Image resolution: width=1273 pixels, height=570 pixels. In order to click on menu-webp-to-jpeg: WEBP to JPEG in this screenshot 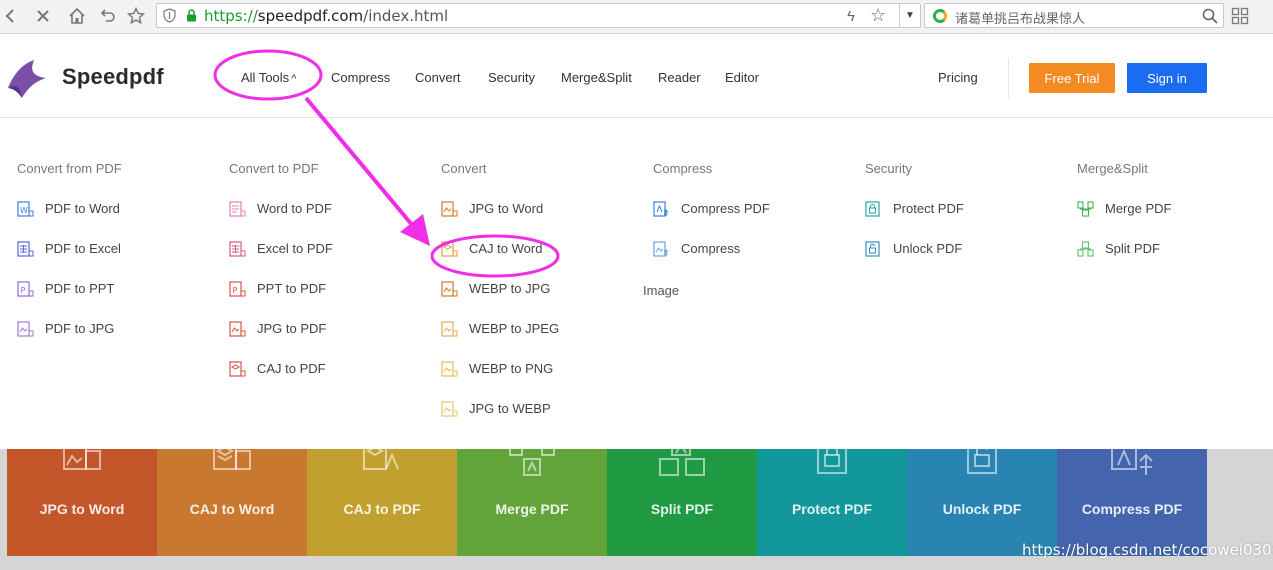, I will do `click(500, 341)`.